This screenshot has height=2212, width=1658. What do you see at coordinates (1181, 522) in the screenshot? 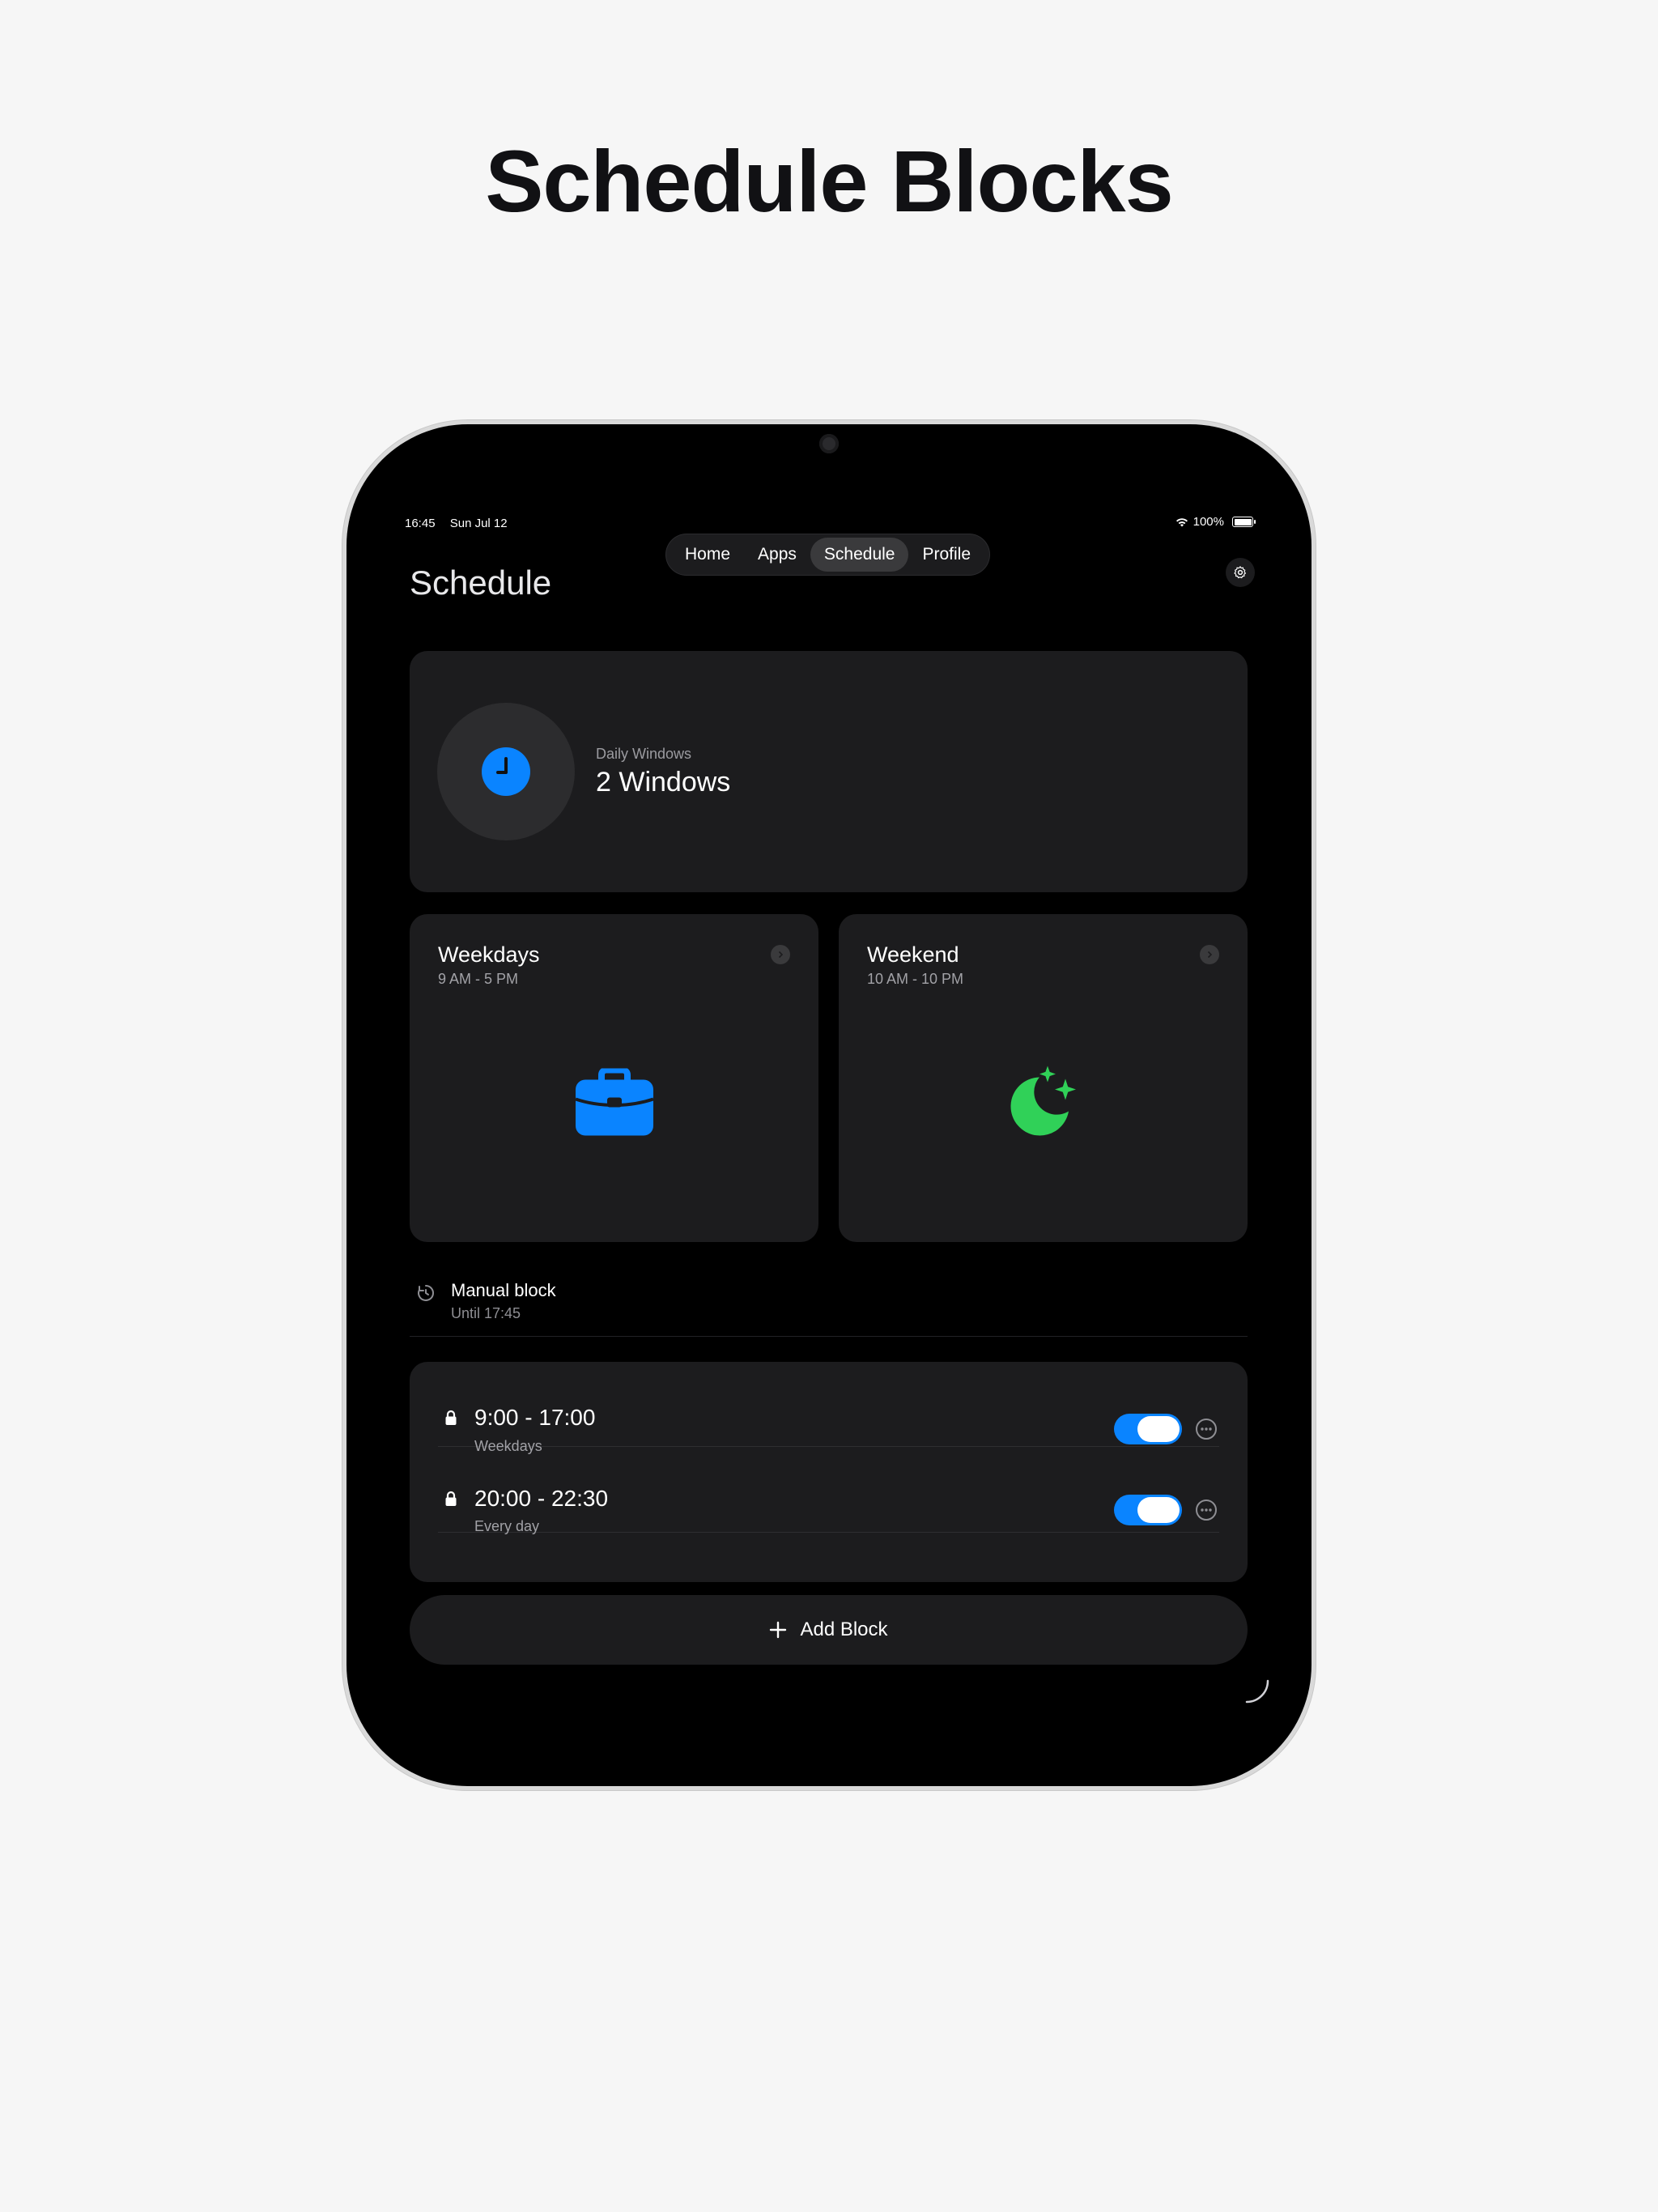
I see `wifi-icon` at bounding box center [1181, 522].